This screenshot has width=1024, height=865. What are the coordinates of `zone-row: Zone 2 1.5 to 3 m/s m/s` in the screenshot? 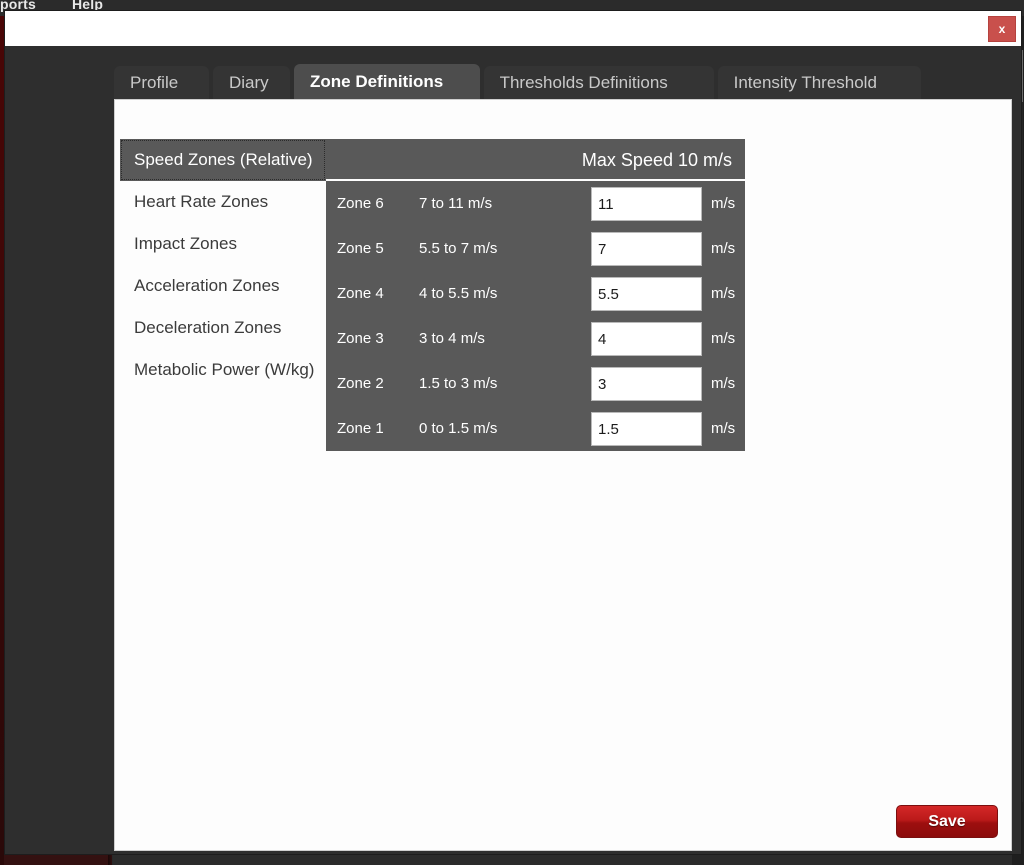 It's located at (535, 383).